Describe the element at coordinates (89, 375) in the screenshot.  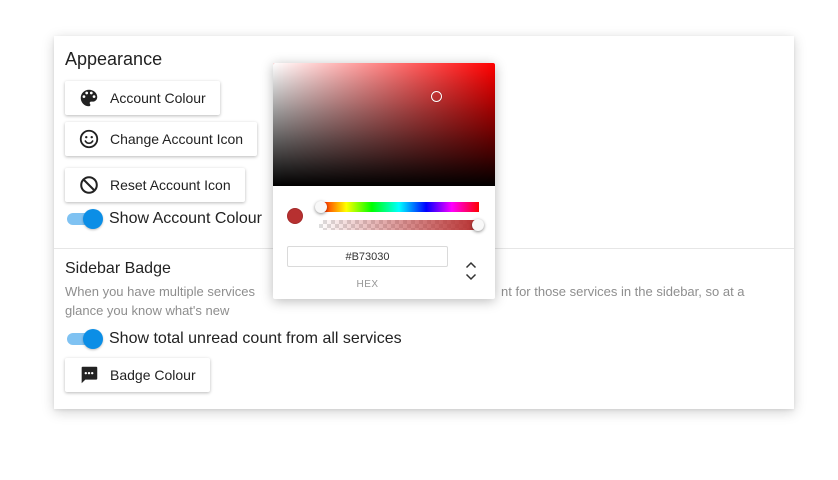
I see `chat-bubble-icon` at that location.